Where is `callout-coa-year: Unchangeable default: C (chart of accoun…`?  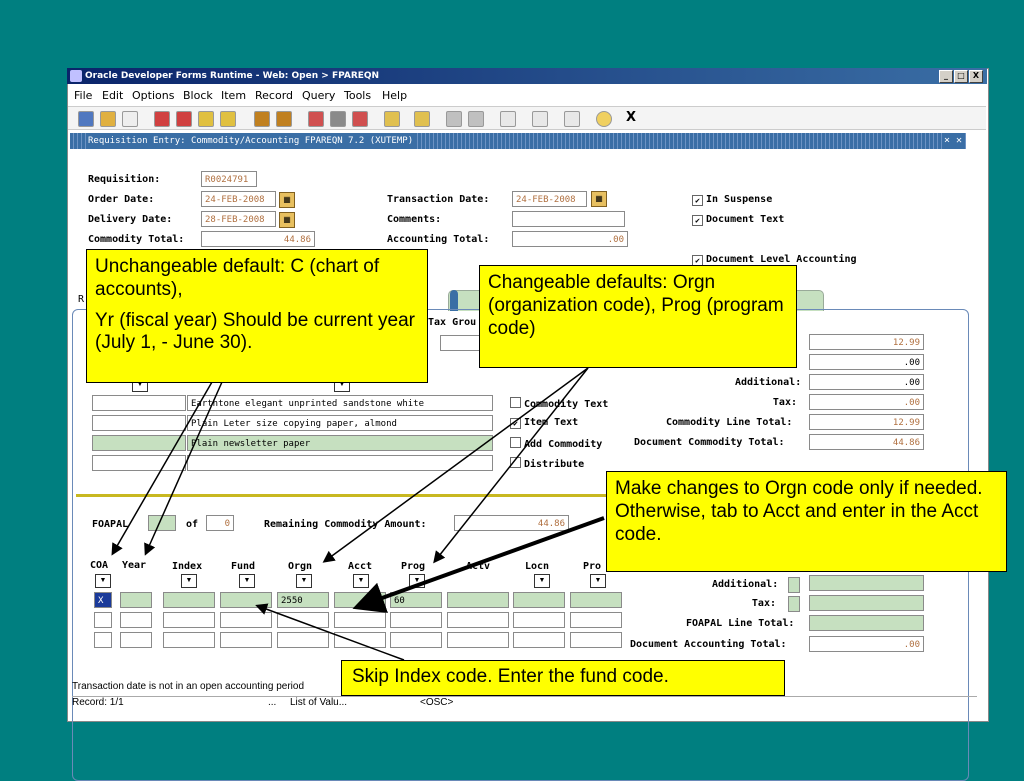
callout-coa-year: Unchangeable default: C (chart of accoun… is located at coordinates (257, 316).